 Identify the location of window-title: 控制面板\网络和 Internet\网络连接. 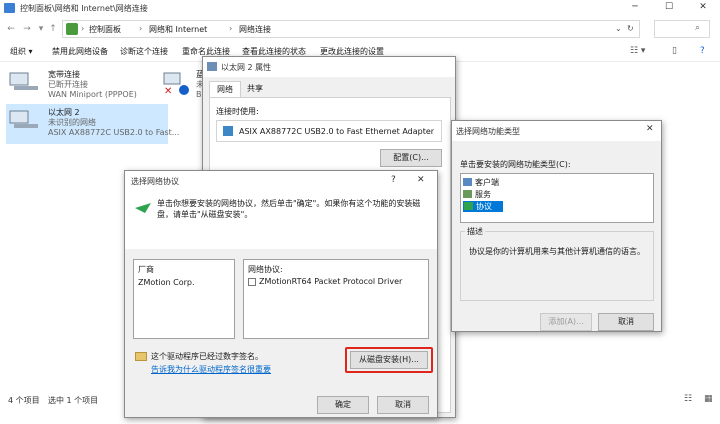
(84, 8).